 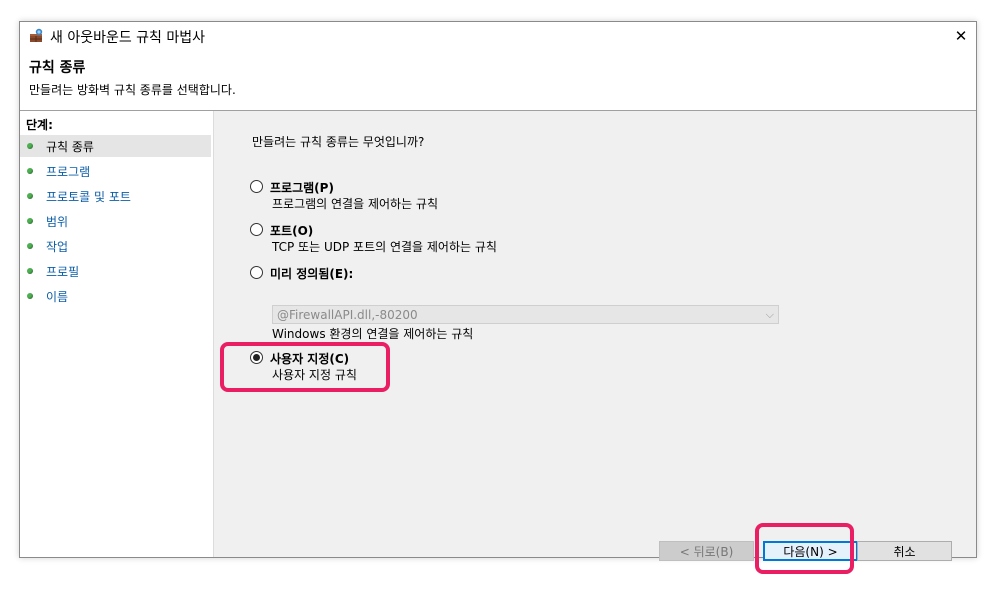 I want to click on sidebar-item-action: 작업, so click(x=115, y=246).